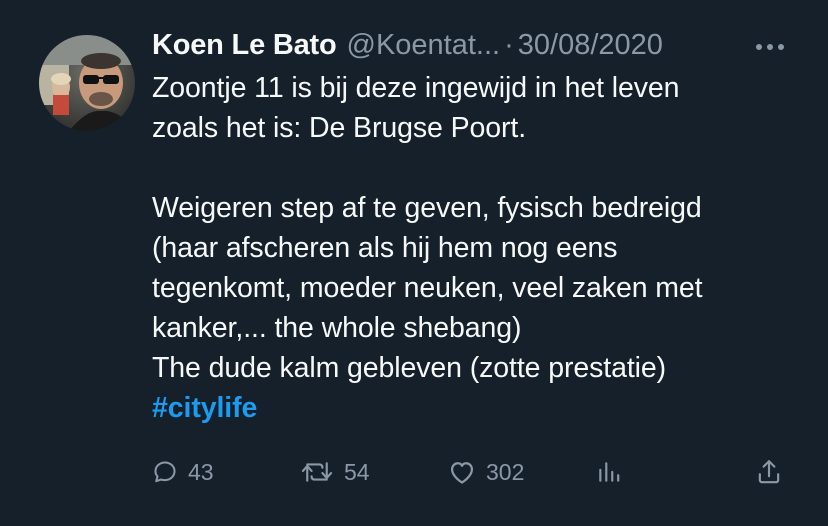 The image size is (828, 526). Describe the element at coordinates (409, 368) in the screenshot. I see `tweet-text-line: The dude kalm gebleven (zotte prestatie)` at that location.